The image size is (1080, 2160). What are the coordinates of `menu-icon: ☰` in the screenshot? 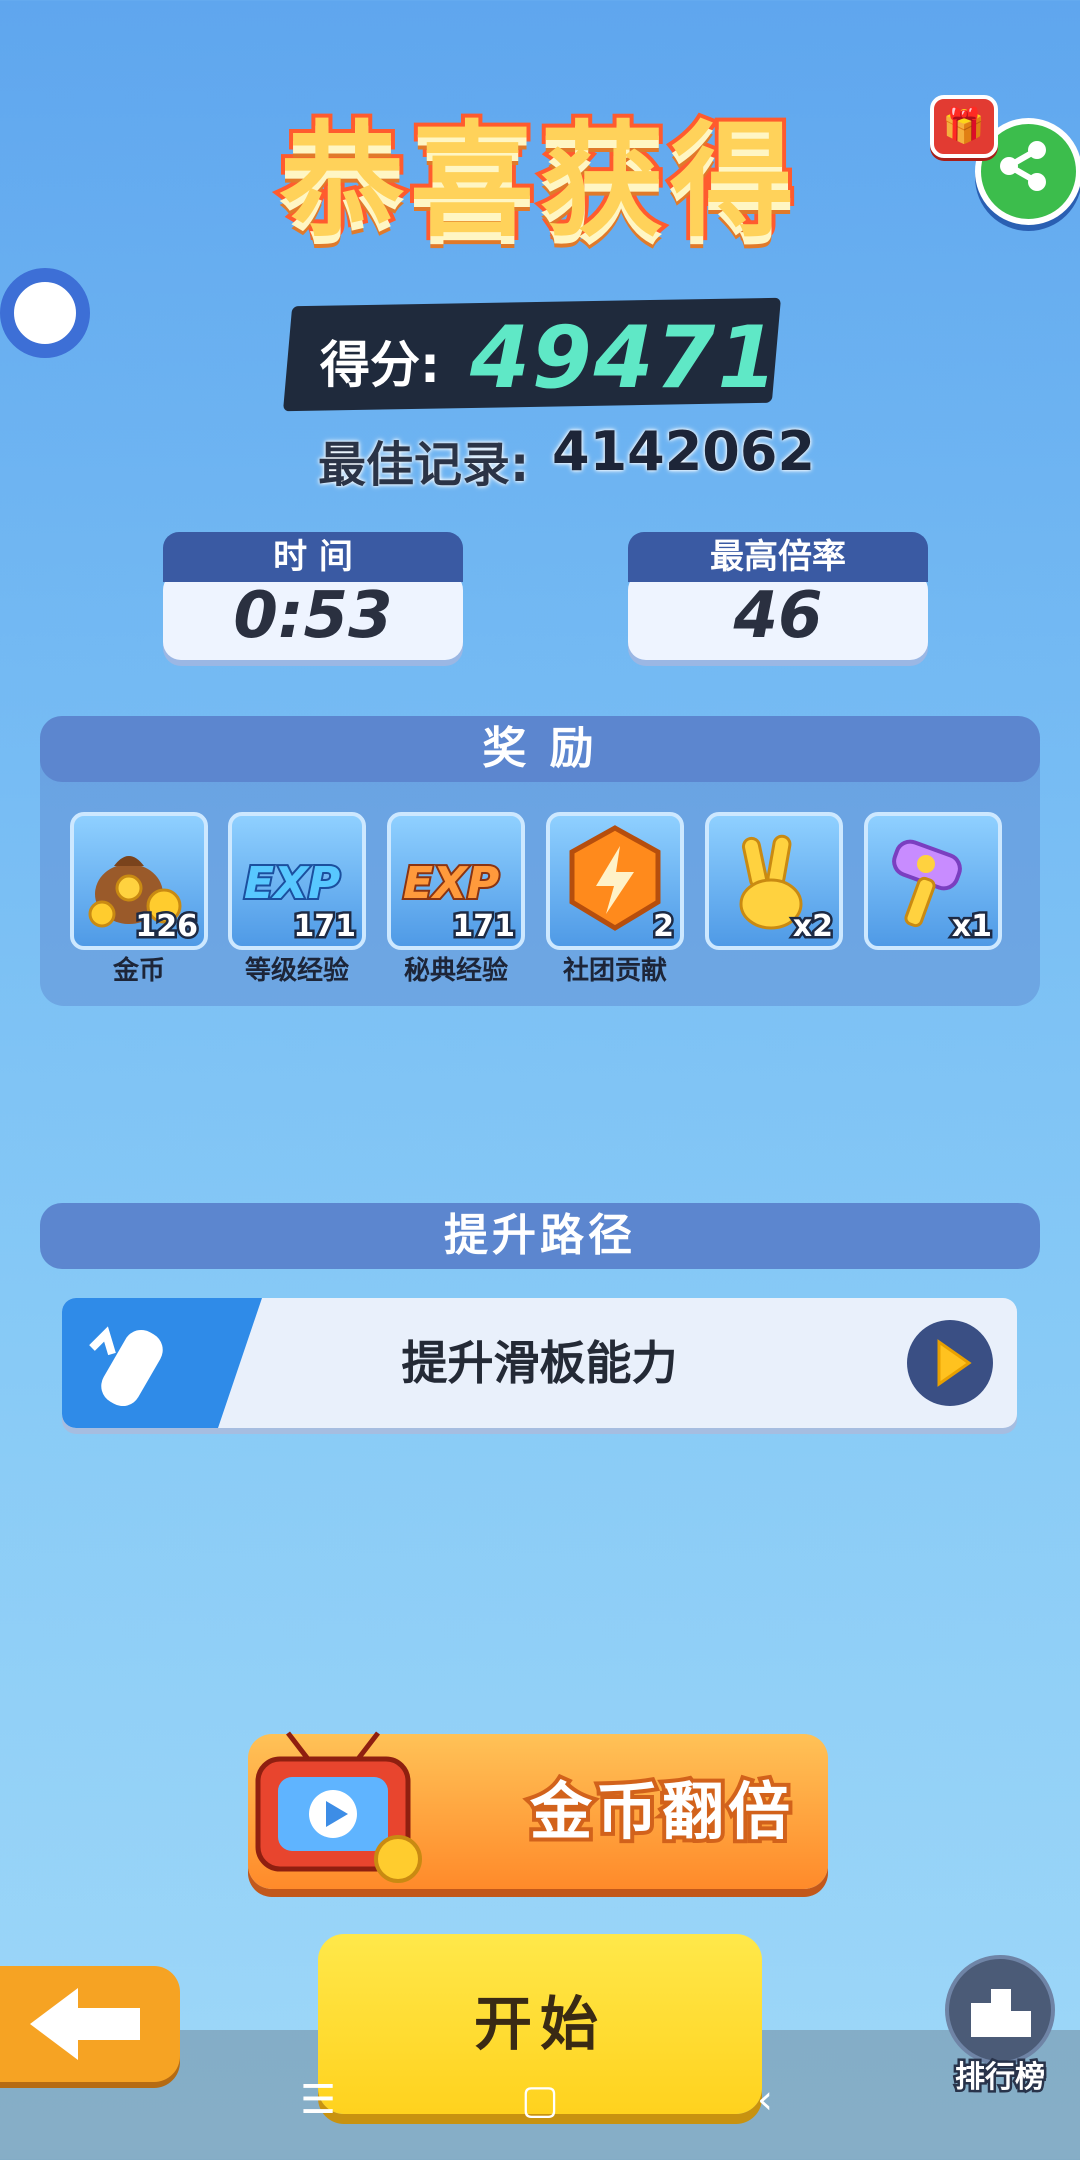 It's located at (318, 2100).